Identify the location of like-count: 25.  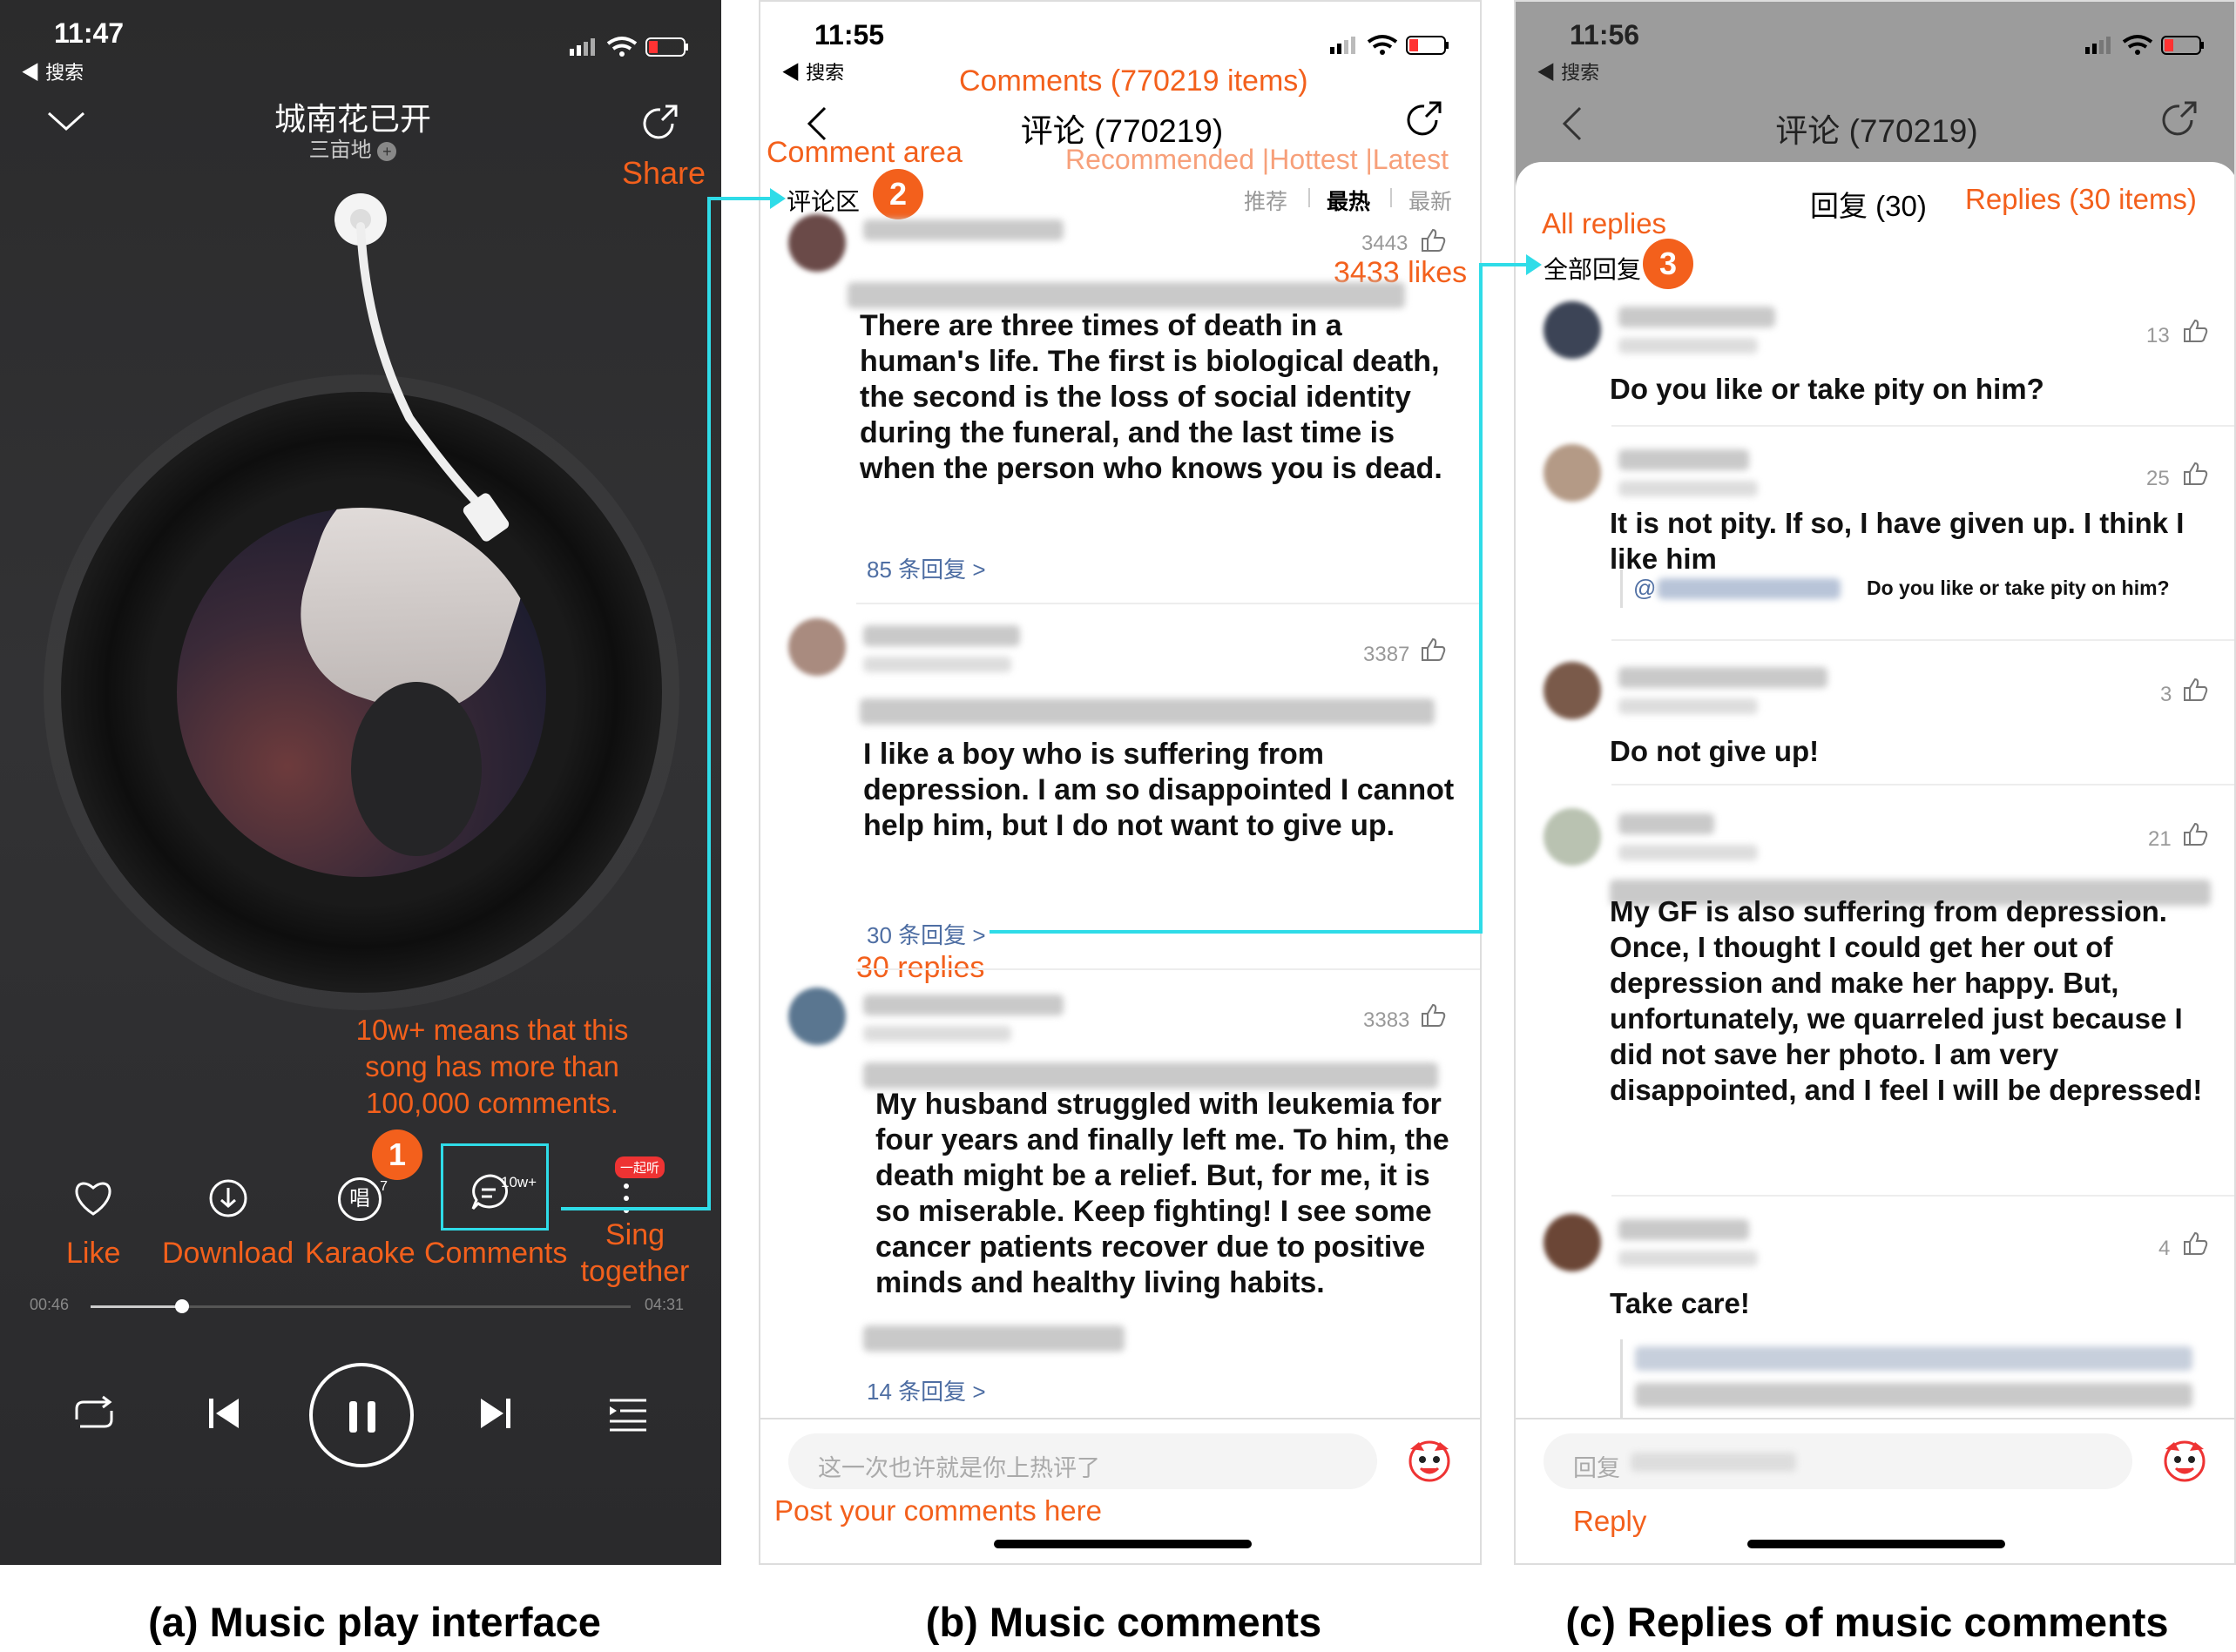
(2158, 478).